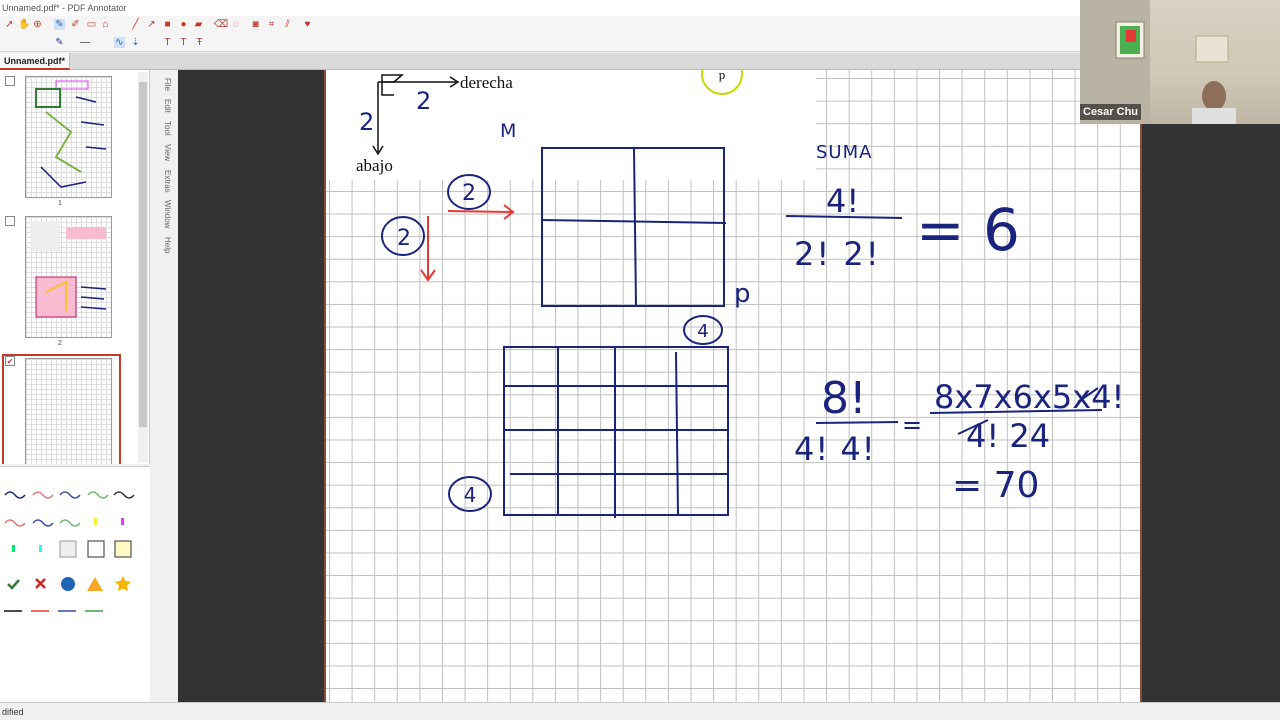  What do you see at coordinates (1111, 112) in the screenshot?
I see `participant-name: Cesar Chu` at bounding box center [1111, 112].